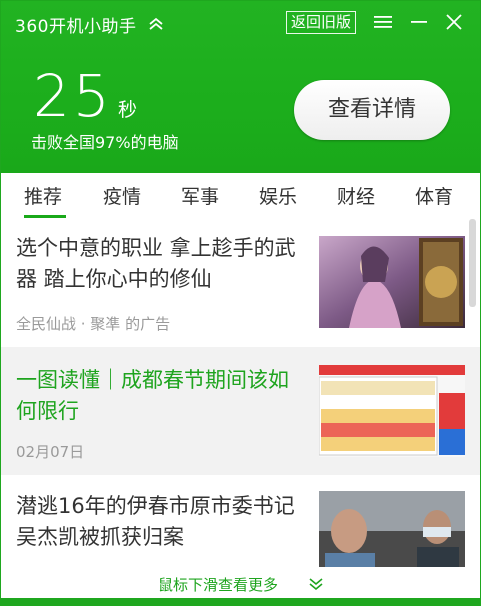 This screenshot has height=606, width=481. Describe the element at coordinates (419, 22) in the screenshot. I see `minimize-icon` at that location.